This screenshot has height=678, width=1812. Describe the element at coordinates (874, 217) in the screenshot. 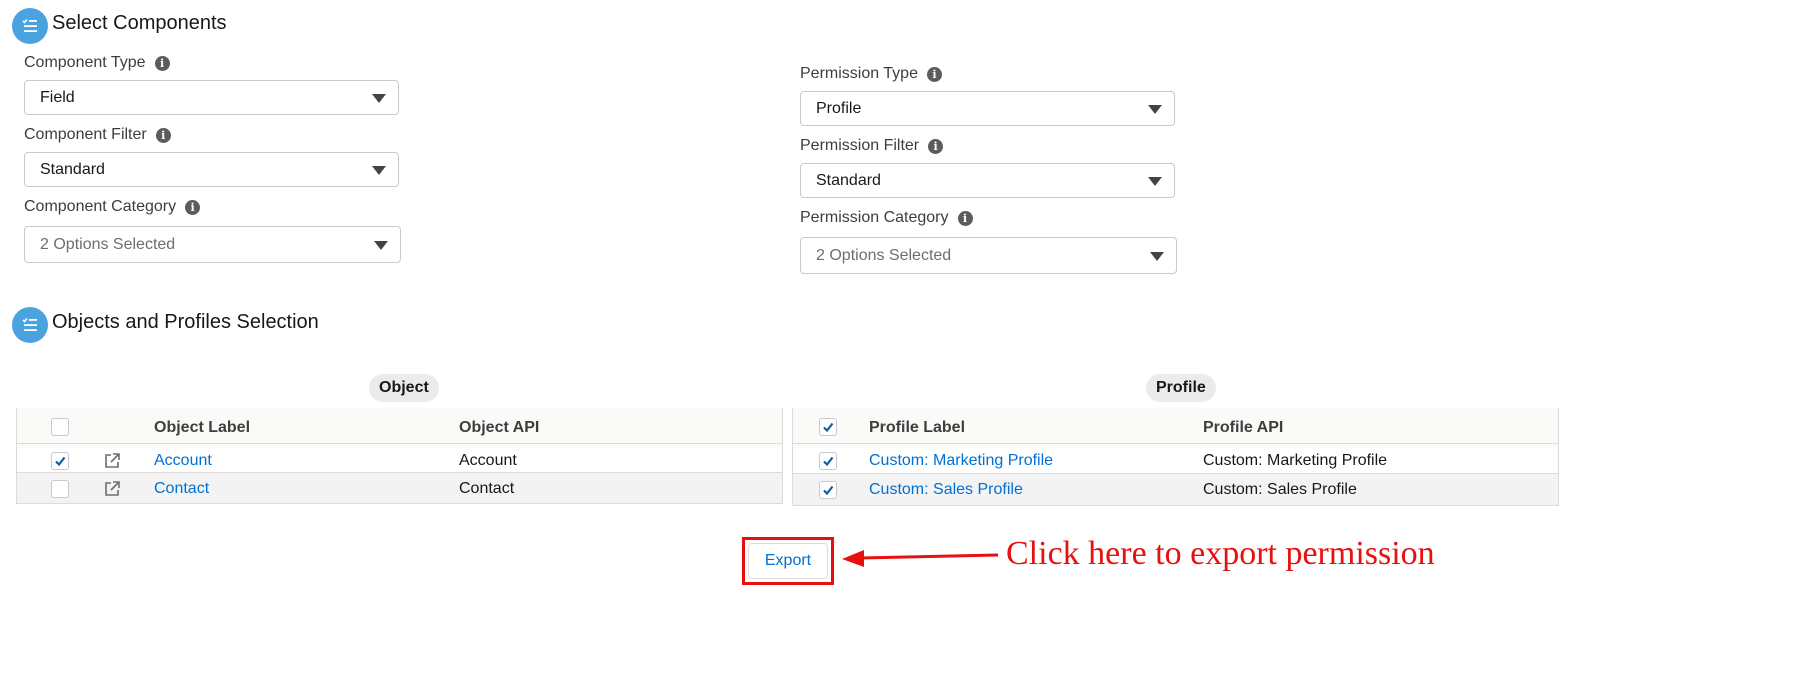

I see `permission-category-label-text: Permission Category` at that location.